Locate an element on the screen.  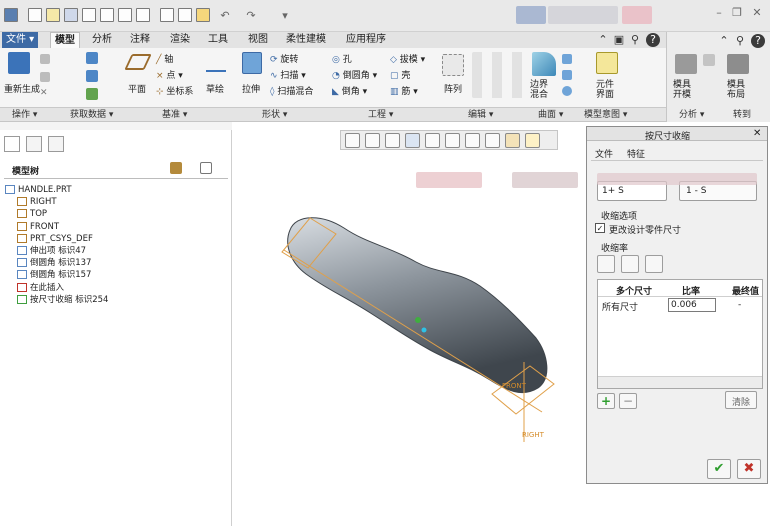
dialog-menu-file: 文件 is located at coordinates (604, 153).